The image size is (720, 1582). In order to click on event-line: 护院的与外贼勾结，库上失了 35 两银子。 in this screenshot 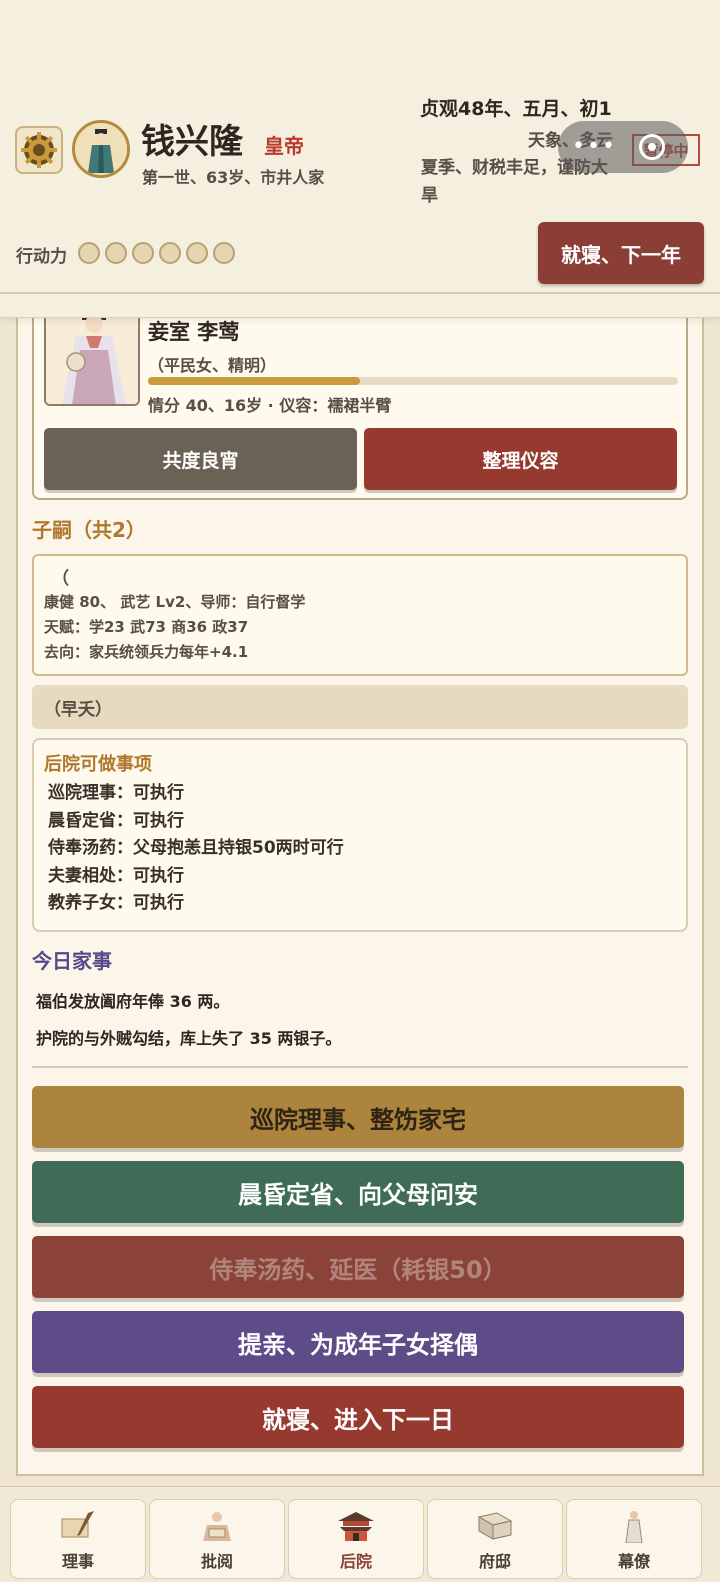, I will do `click(189, 1038)`.